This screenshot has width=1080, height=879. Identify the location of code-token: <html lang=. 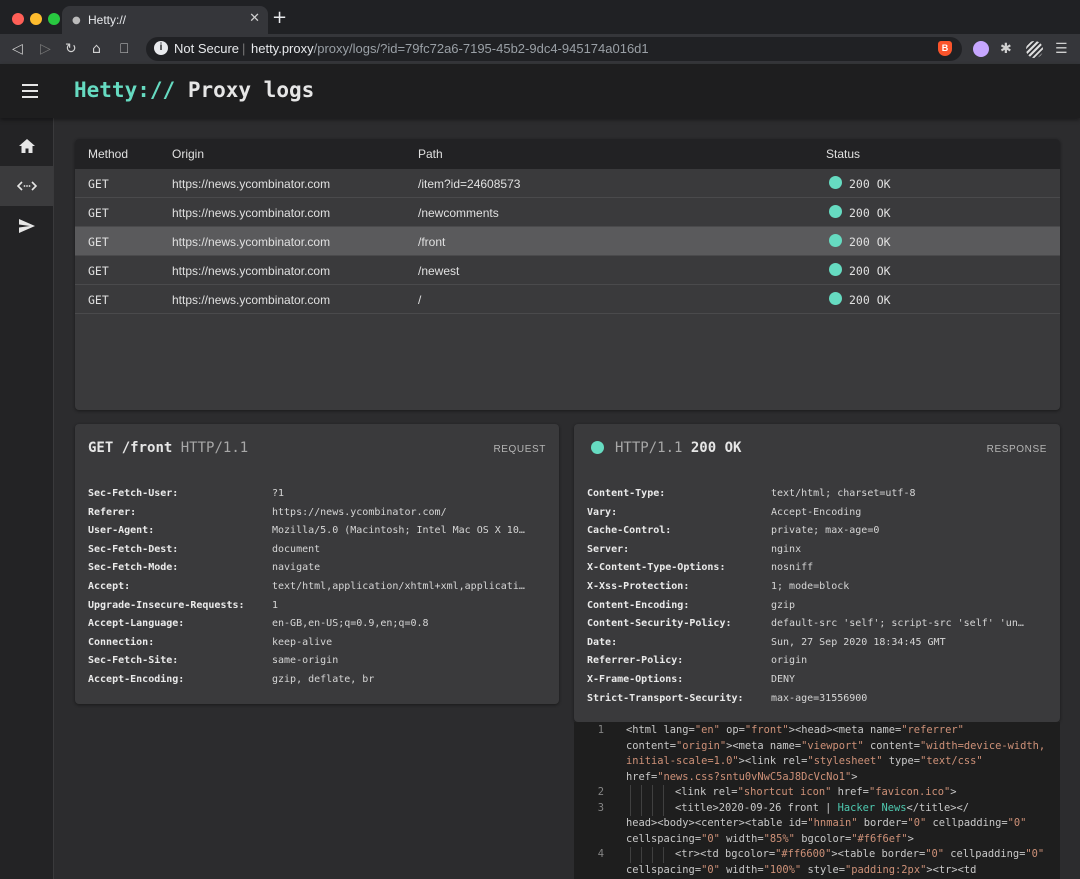
(660, 730).